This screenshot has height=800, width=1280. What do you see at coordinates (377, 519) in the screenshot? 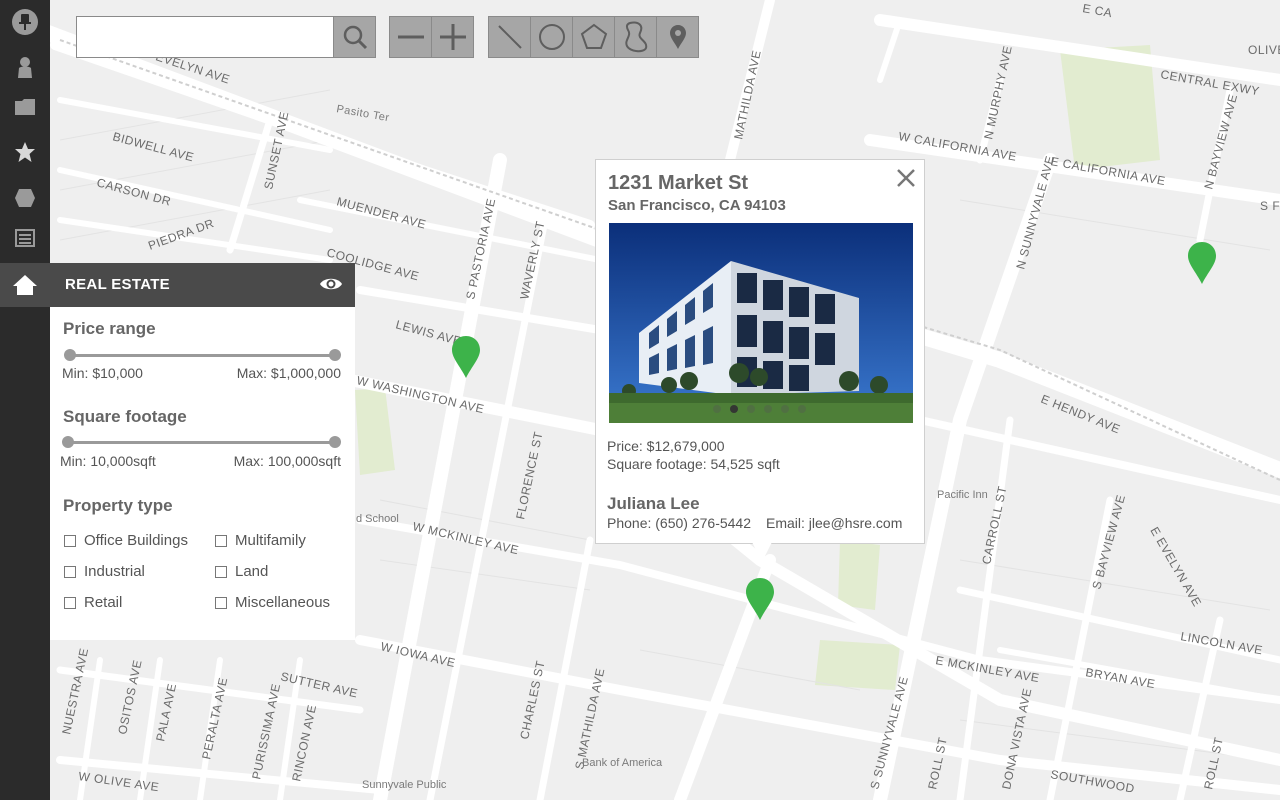
I see `map-place-label: d School` at bounding box center [377, 519].